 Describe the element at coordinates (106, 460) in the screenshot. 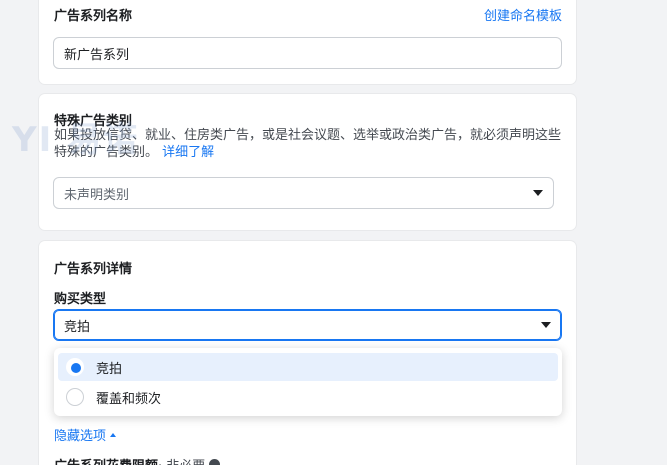

I see `spend-limit-label-text: 广告系列花费限额` at that location.